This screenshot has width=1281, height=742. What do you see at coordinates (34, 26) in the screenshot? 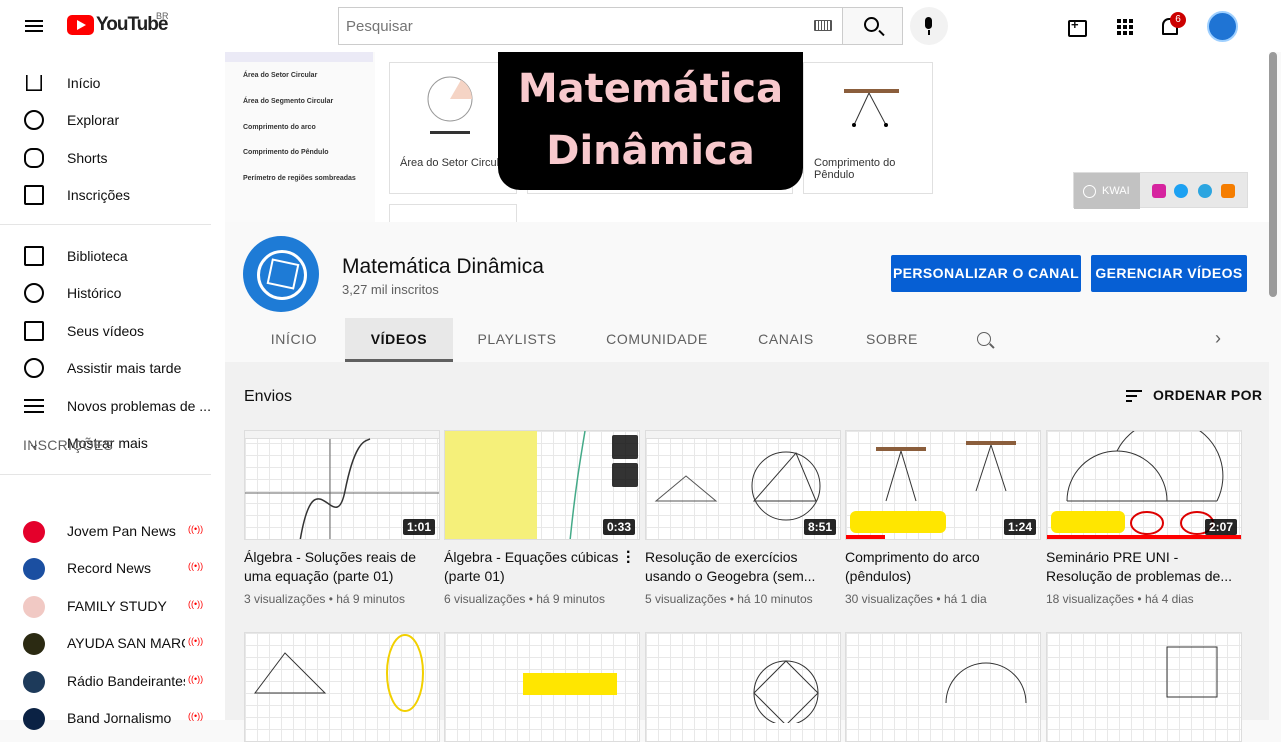
I see `menu-icon` at bounding box center [34, 26].